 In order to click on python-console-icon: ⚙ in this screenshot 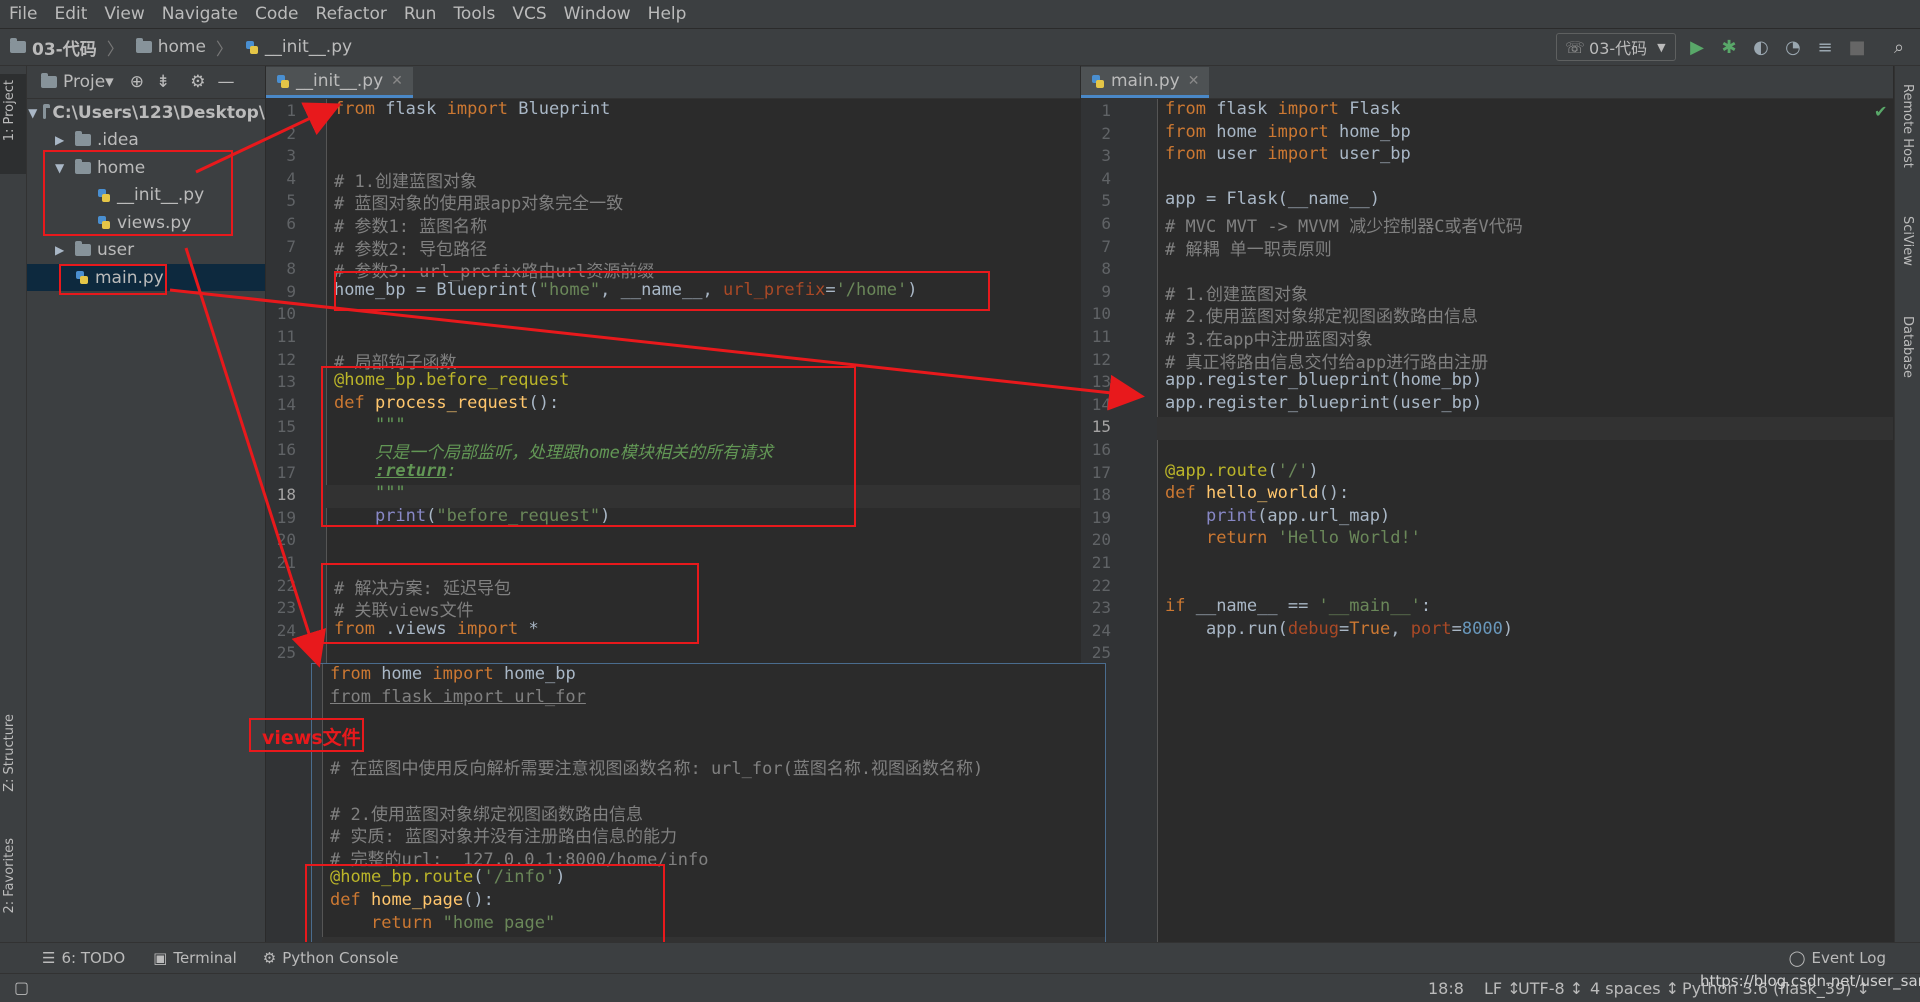, I will do `click(269, 958)`.